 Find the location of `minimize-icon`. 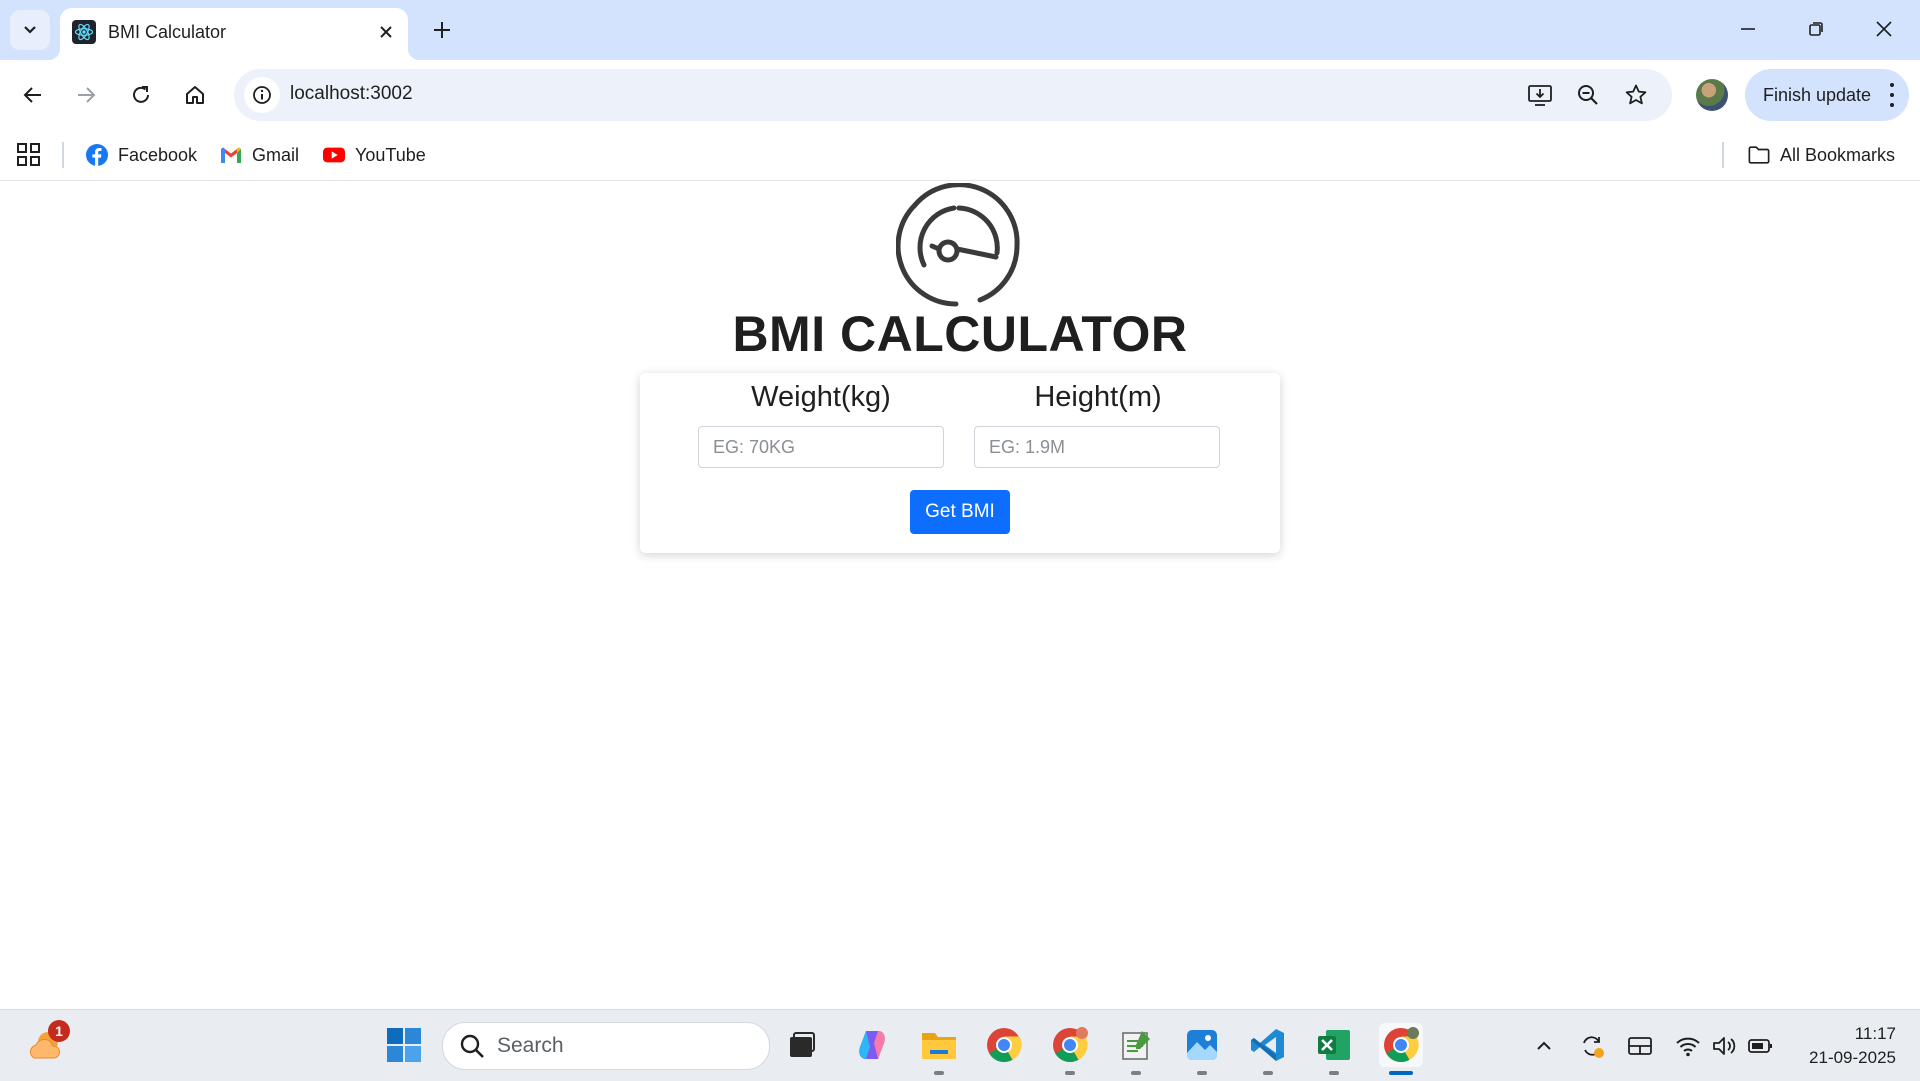

minimize-icon is located at coordinates (1748, 29).